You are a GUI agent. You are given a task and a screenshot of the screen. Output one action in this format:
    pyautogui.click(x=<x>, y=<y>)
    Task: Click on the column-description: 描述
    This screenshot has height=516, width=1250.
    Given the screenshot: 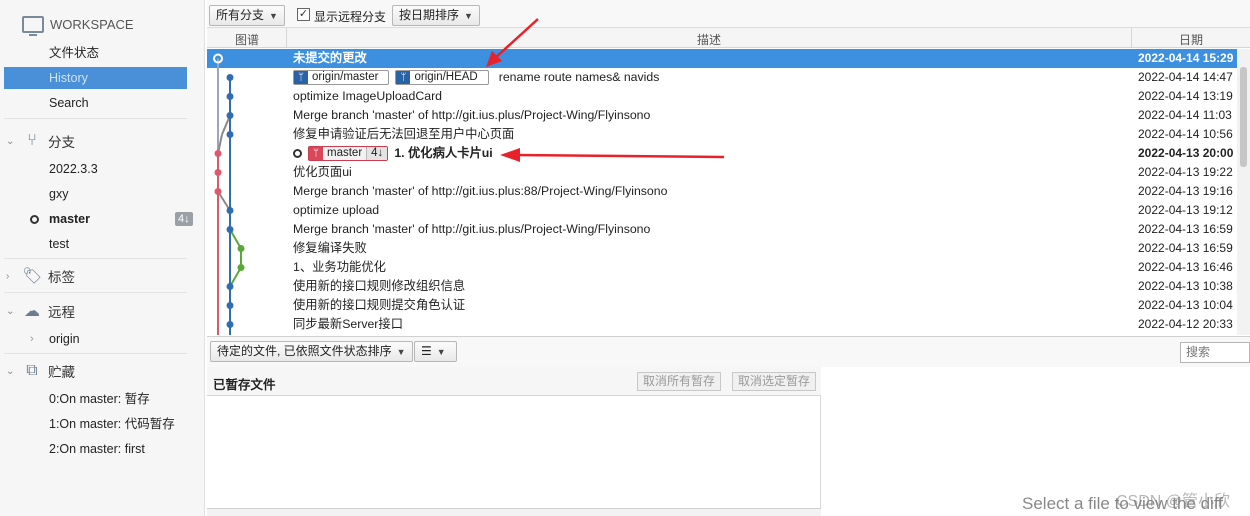 What is the action you would take?
    pyautogui.click(x=709, y=39)
    